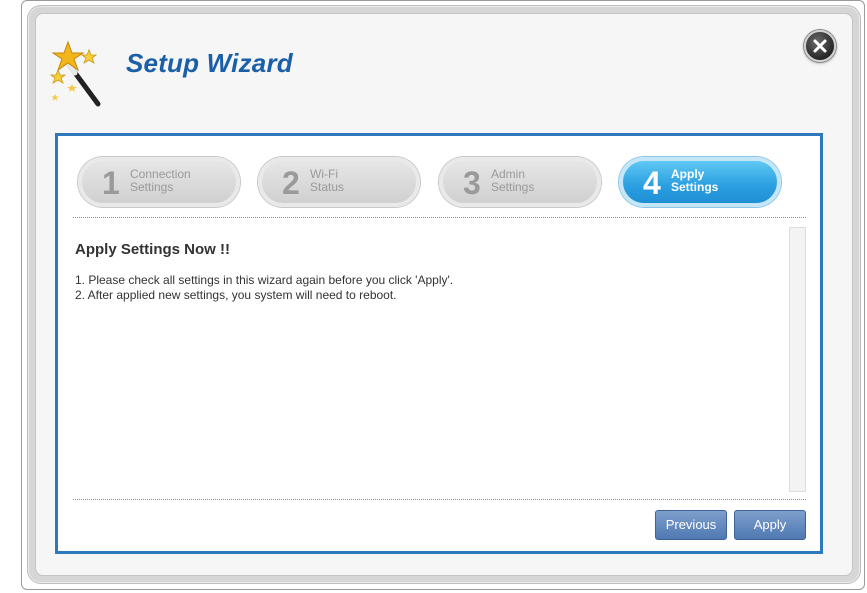  What do you see at coordinates (160, 174) in the screenshot?
I see `step-label-line1: Connection` at bounding box center [160, 174].